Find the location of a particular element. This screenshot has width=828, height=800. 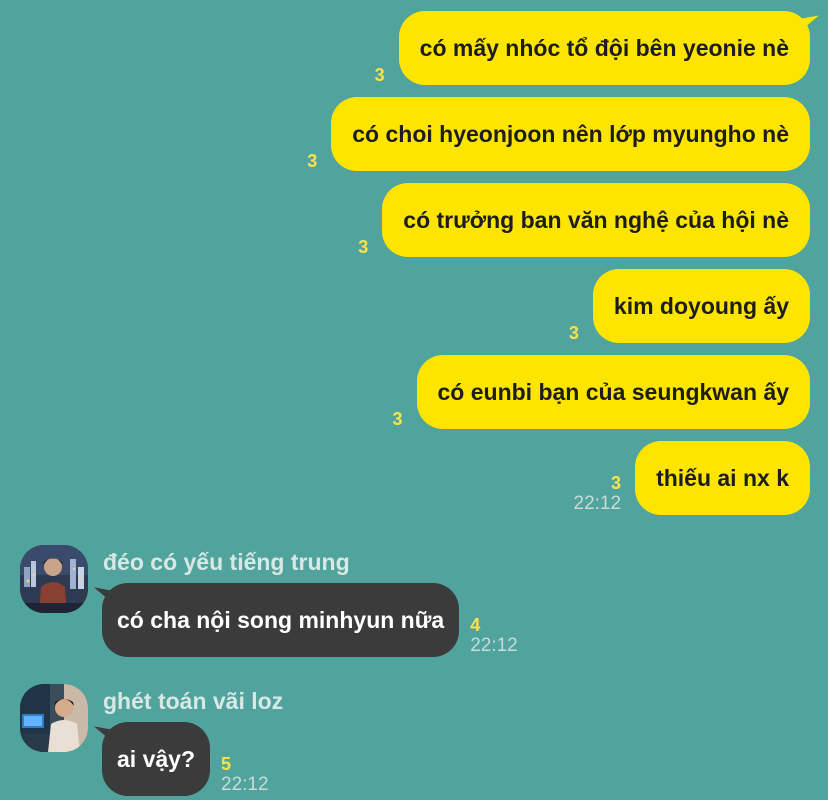

unread-count: 4 is located at coordinates (475, 625).